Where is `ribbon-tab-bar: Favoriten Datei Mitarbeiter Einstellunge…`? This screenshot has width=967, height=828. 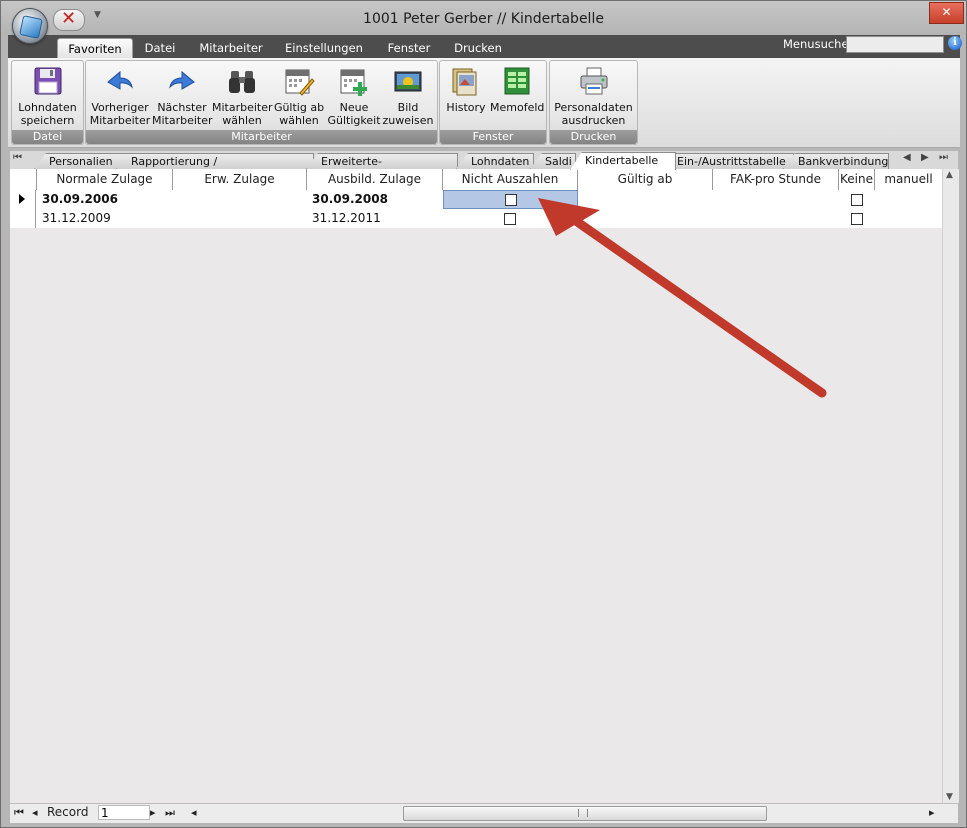 ribbon-tab-bar: Favoriten Datei Mitarbeiter Einstellunge… is located at coordinates (485, 47).